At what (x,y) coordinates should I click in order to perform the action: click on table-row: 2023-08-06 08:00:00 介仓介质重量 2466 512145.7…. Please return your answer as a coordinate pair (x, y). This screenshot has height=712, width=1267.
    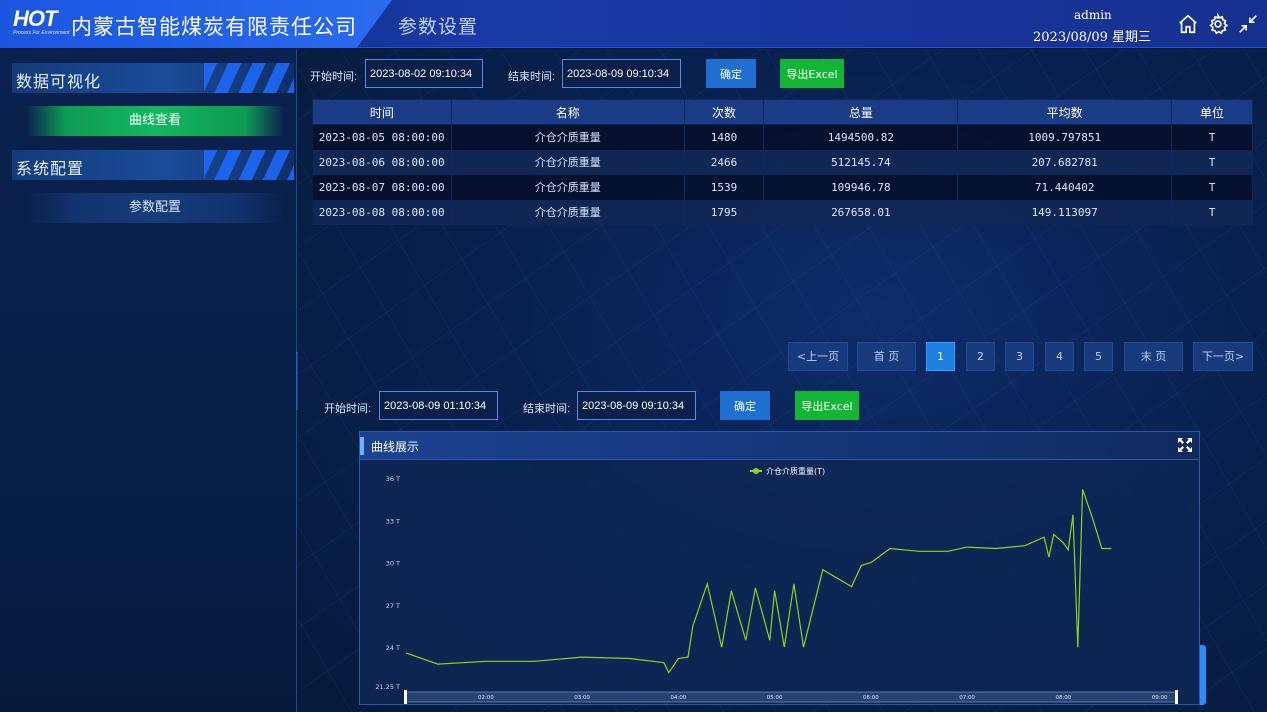
    Looking at the image, I should click on (782, 162).